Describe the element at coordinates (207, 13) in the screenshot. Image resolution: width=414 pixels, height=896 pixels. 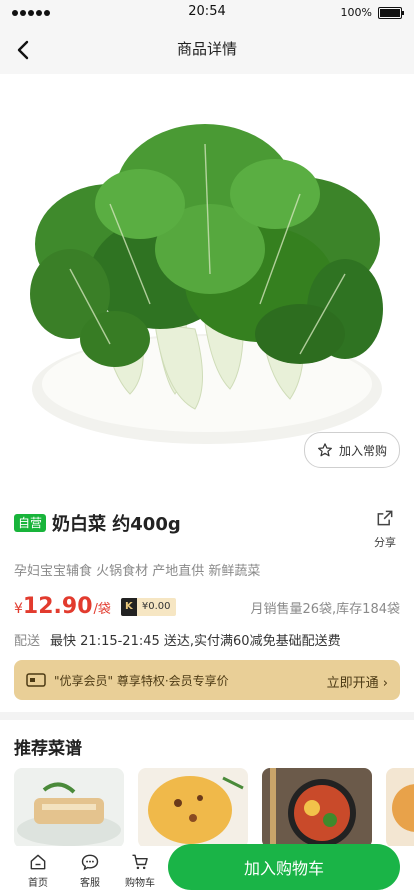
I see `status-bar: 20:54 100%` at that location.